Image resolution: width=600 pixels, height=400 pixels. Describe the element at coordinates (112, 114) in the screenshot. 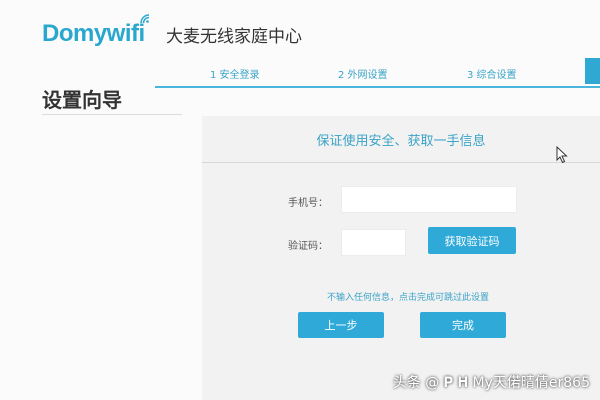

I see `title-divider` at that location.